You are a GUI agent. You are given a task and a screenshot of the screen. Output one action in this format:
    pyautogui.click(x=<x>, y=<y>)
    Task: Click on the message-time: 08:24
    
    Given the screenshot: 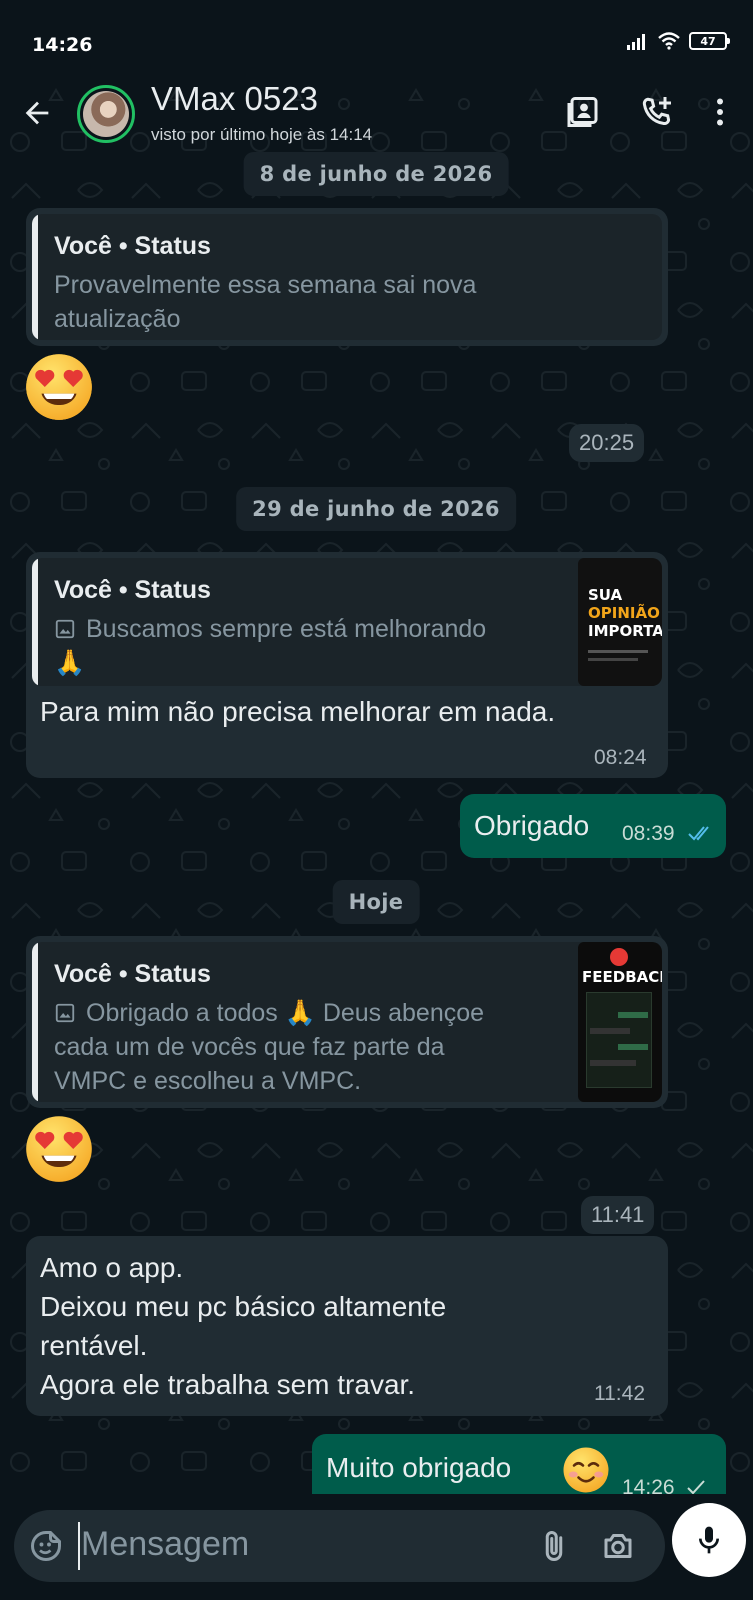 What is the action you would take?
    pyautogui.click(x=620, y=757)
    